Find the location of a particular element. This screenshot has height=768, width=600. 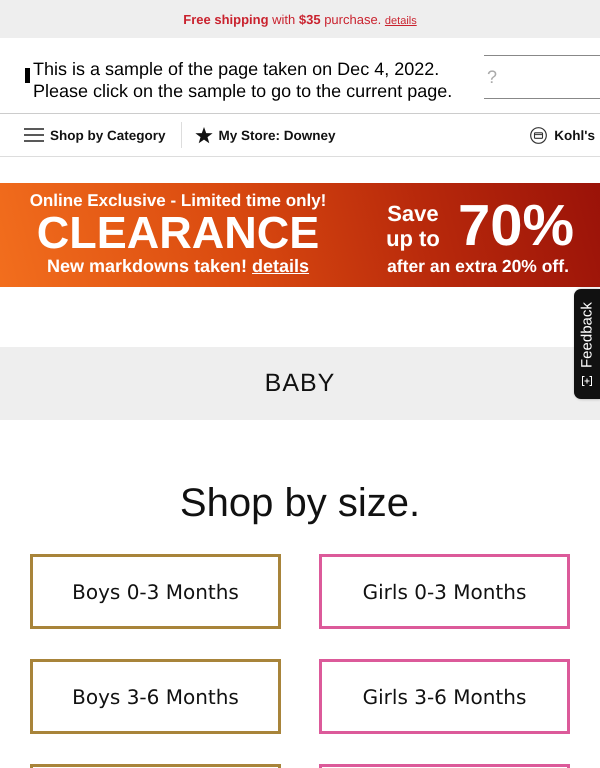

hamburger-menu-icon is located at coordinates (34, 135).